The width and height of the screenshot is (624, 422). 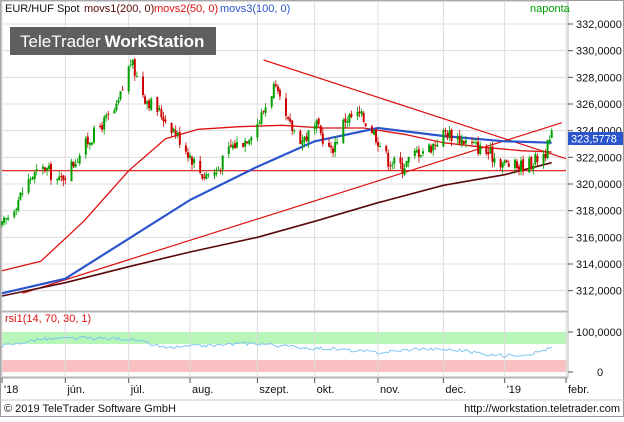 What do you see at coordinates (202, 390) in the screenshot?
I see `time-tick-label: aug.` at bounding box center [202, 390].